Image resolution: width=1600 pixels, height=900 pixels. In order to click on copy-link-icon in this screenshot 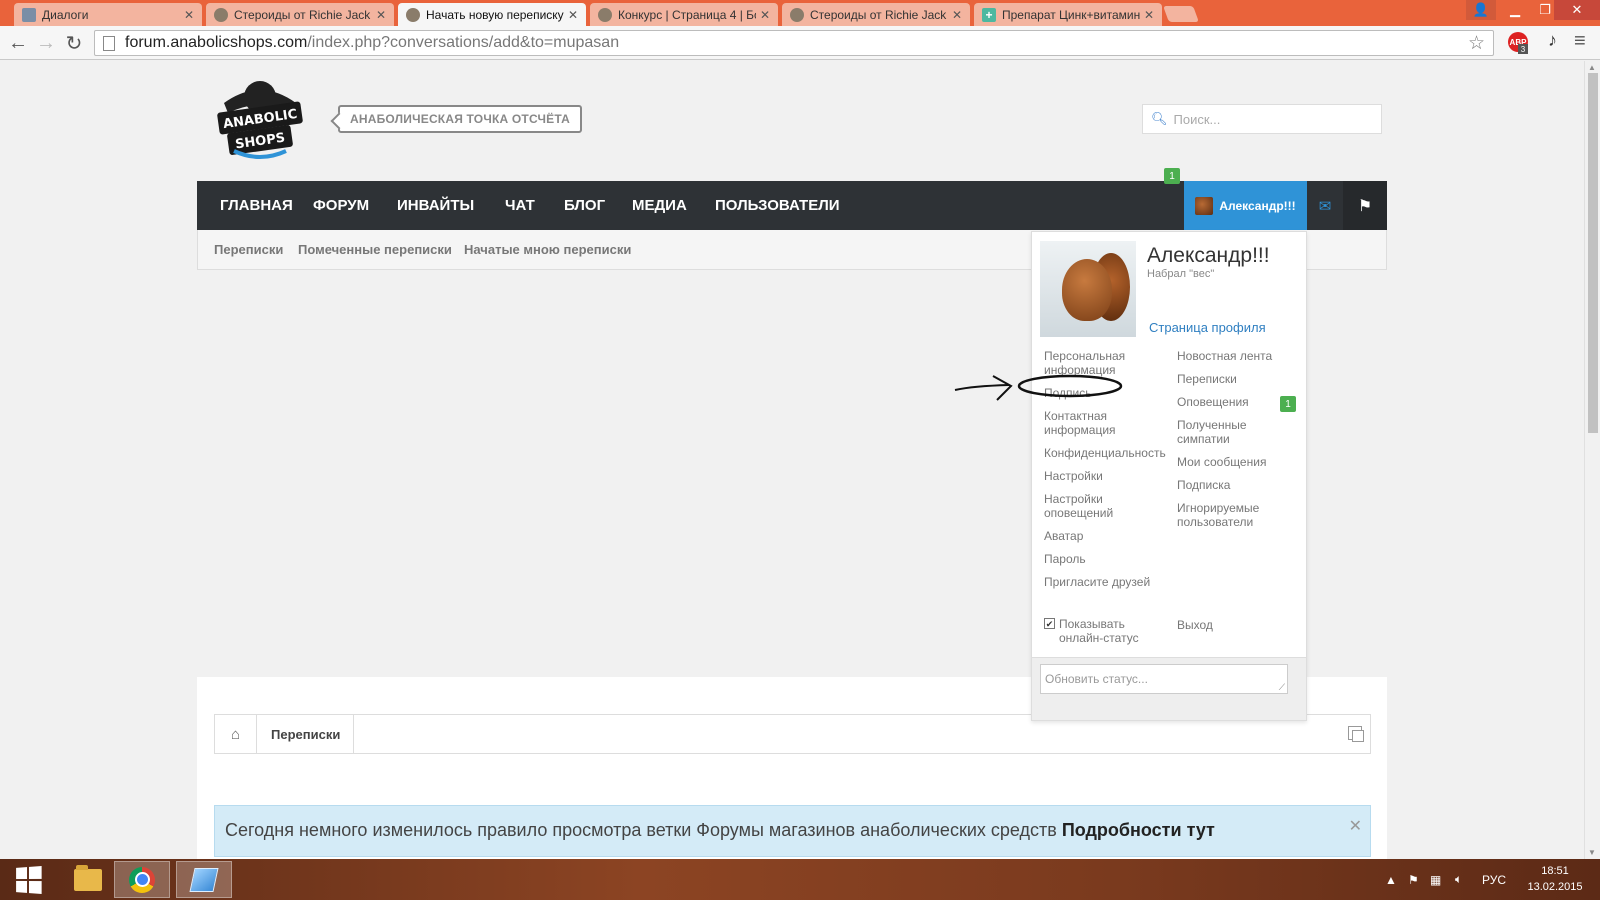, I will do `click(1356, 734)`.